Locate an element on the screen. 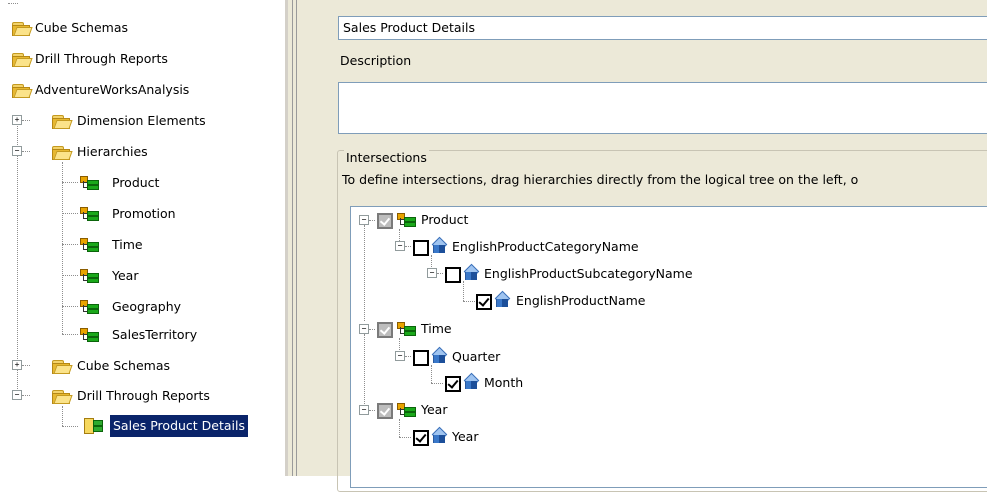  collapse-product-toggle: − is located at coordinates (364, 220).